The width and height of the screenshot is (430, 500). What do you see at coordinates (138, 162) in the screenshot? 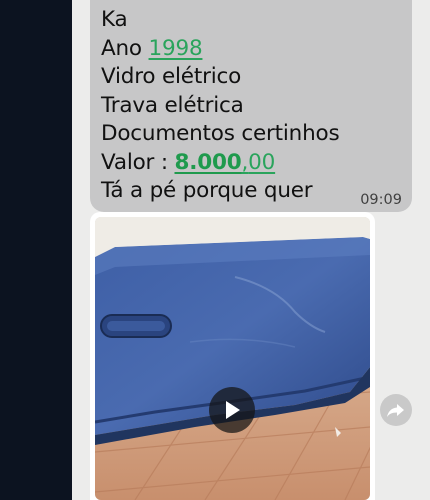
I see `line-text: Valor :` at bounding box center [138, 162].